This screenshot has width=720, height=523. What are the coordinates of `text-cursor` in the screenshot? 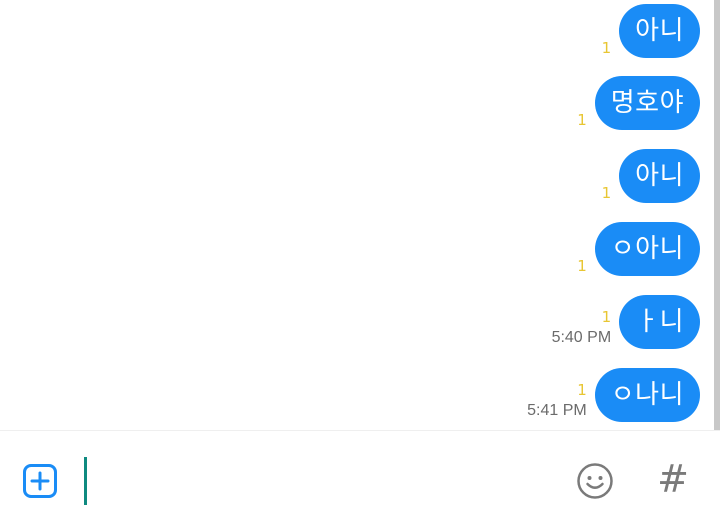 It's located at (85, 481).